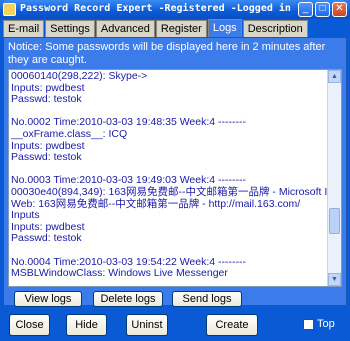 This screenshot has height=341, width=350. Describe the element at coordinates (119, 273) in the screenshot. I see `log-line: MSBLWindowClass: Windows Live Messenger` at that location.